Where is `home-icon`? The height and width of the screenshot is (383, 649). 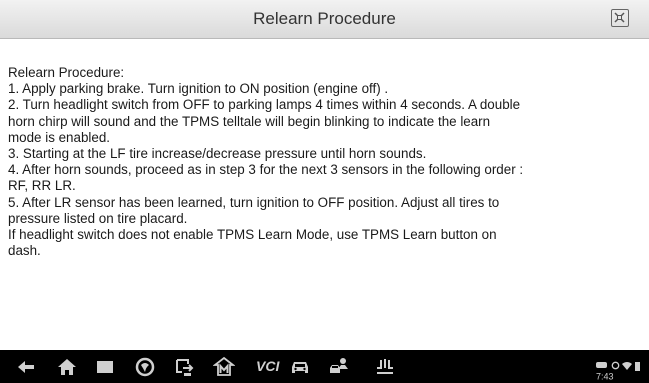 home-icon is located at coordinates (67, 367).